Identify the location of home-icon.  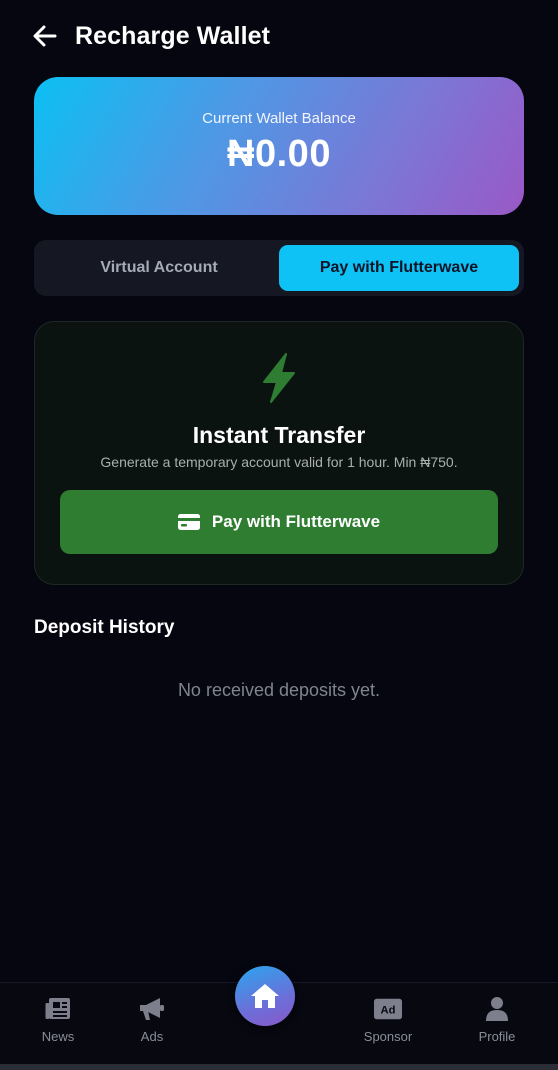
(265, 996).